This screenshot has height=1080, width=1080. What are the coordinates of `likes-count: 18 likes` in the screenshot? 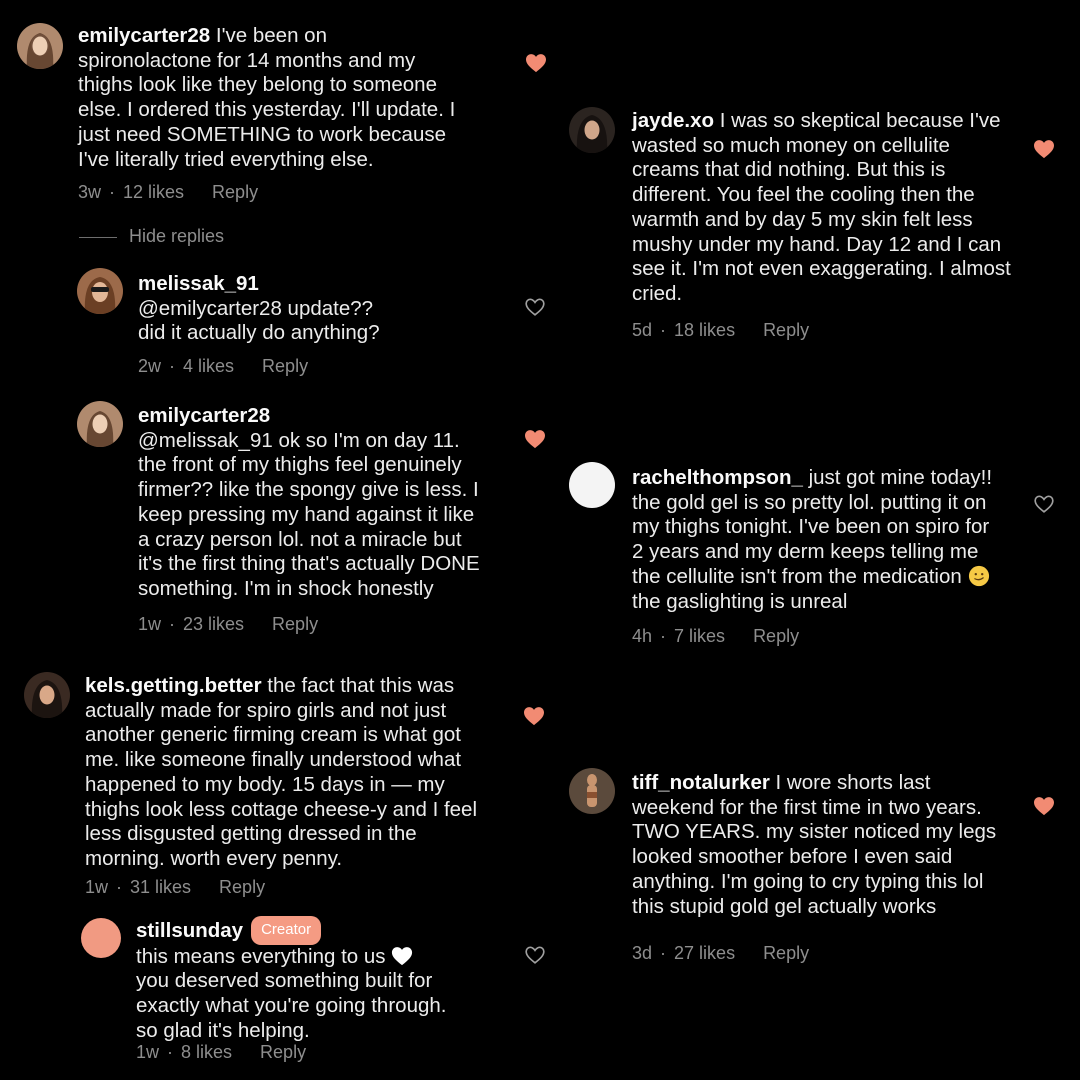 It's located at (704, 330).